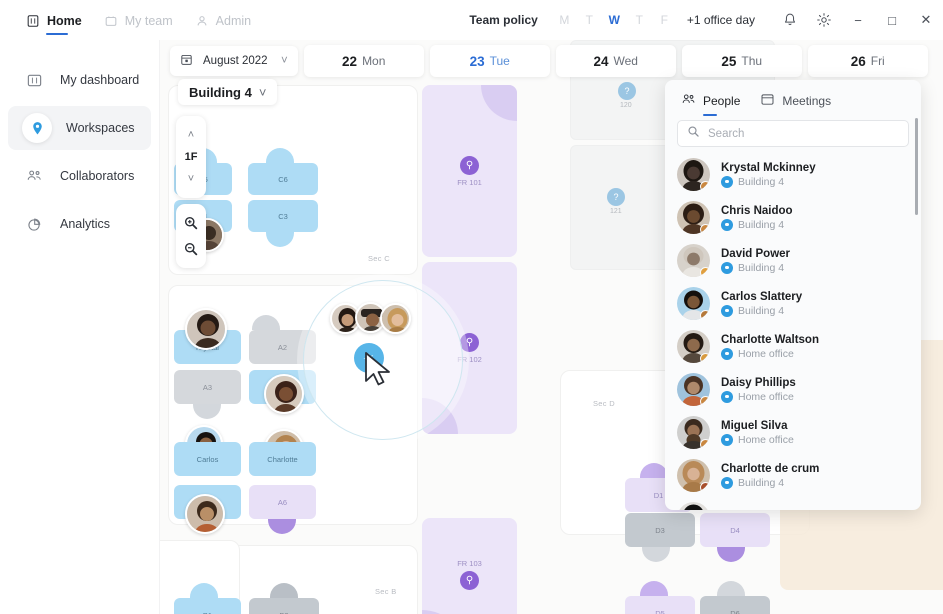 The width and height of the screenshot is (943, 614). What do you see at coordinates (790, 20) in the screenshot?
I see `notification-bell-icon` at bounding box center [790, 20].